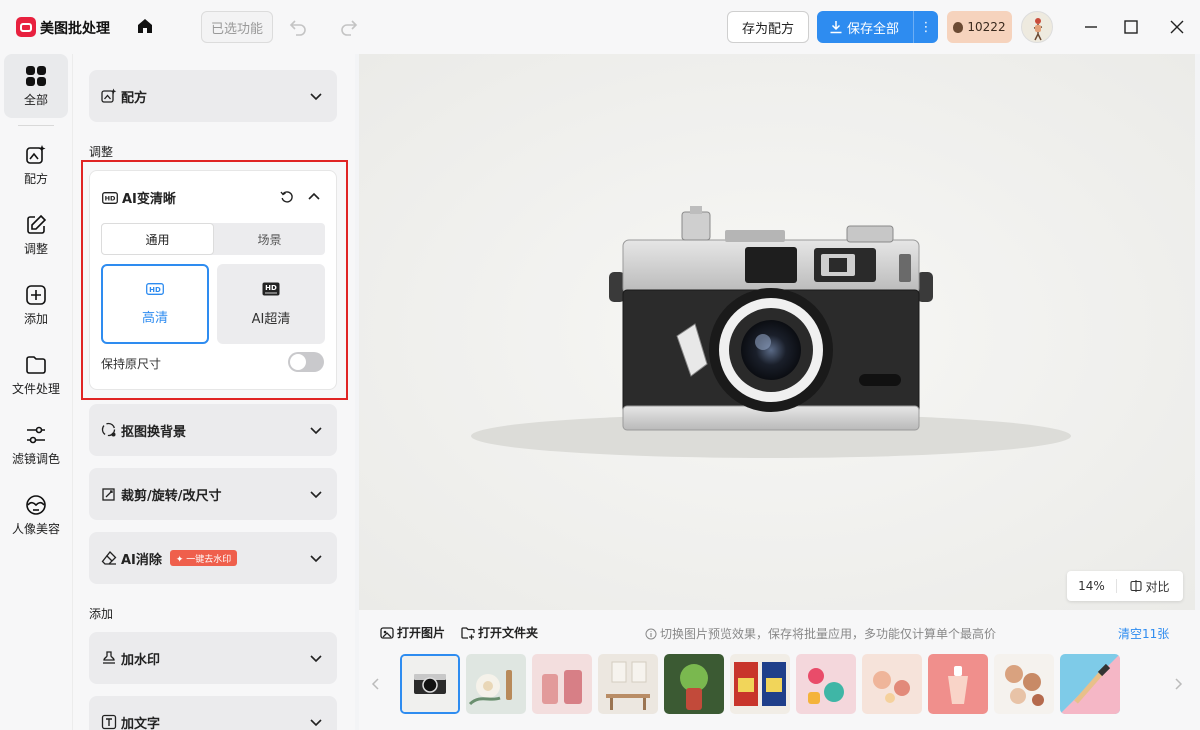 Image resolution: width=1200 pixels, height=730 pixels. Describe the element at coordinates (314, 197) in the screenshot. I see `chevron-up-icon` at that location.